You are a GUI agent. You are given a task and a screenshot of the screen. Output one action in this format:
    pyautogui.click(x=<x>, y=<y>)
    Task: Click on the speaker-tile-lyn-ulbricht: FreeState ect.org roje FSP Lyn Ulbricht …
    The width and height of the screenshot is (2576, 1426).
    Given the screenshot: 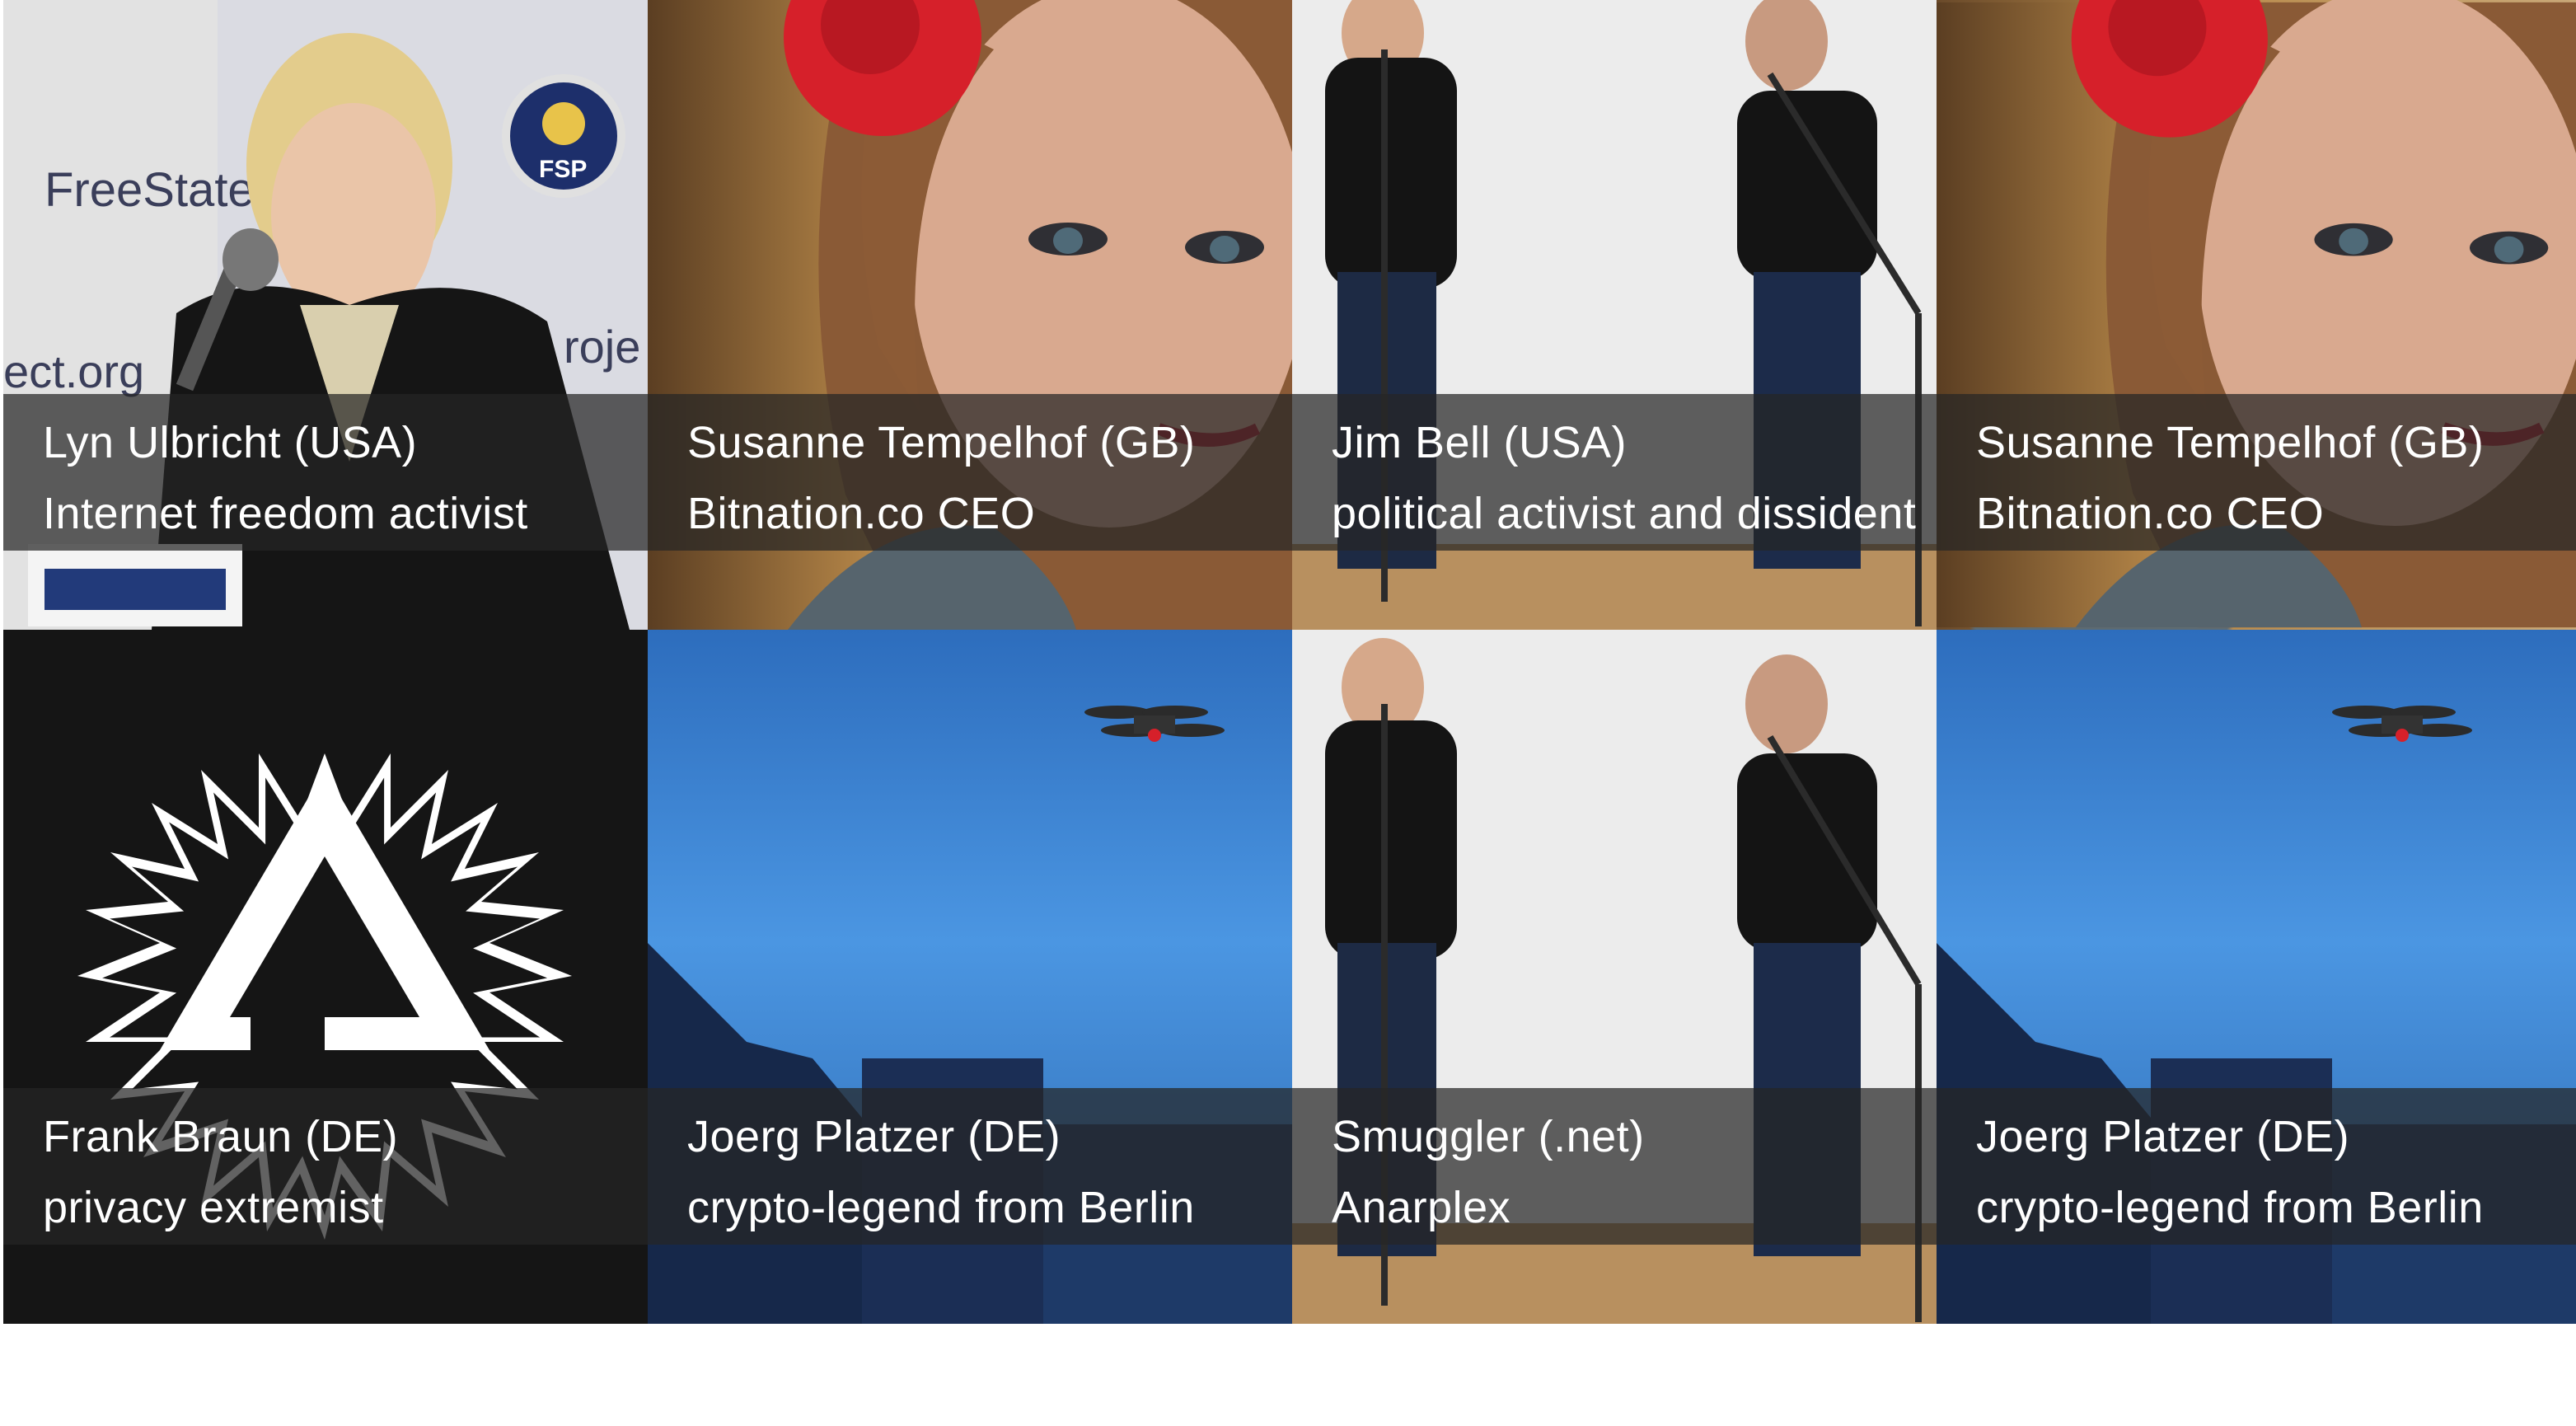 What is the action you would take?
    pyautogui.click(x=325, y=315)
    